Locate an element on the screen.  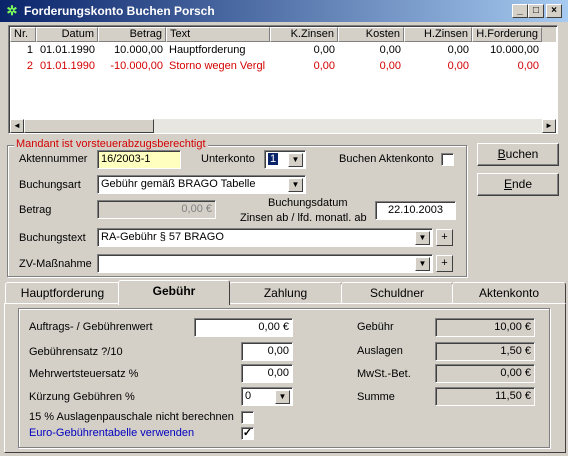
buchungsart-label: Buchungsart is located at coordinates (50, 185).